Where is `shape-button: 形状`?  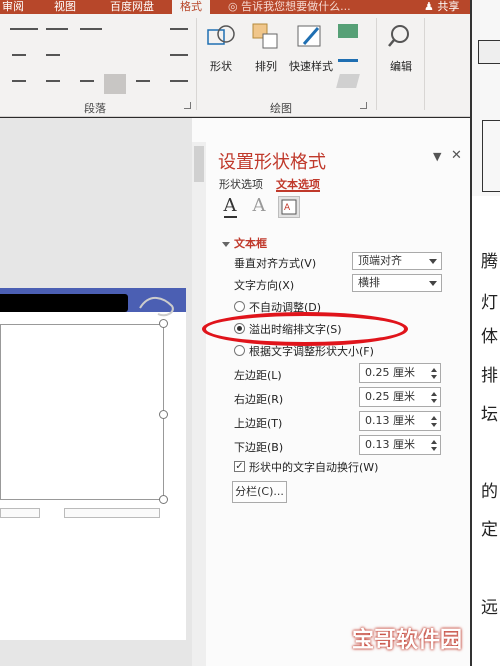 shape-button: 形状 is located at coordinates (221, 48).